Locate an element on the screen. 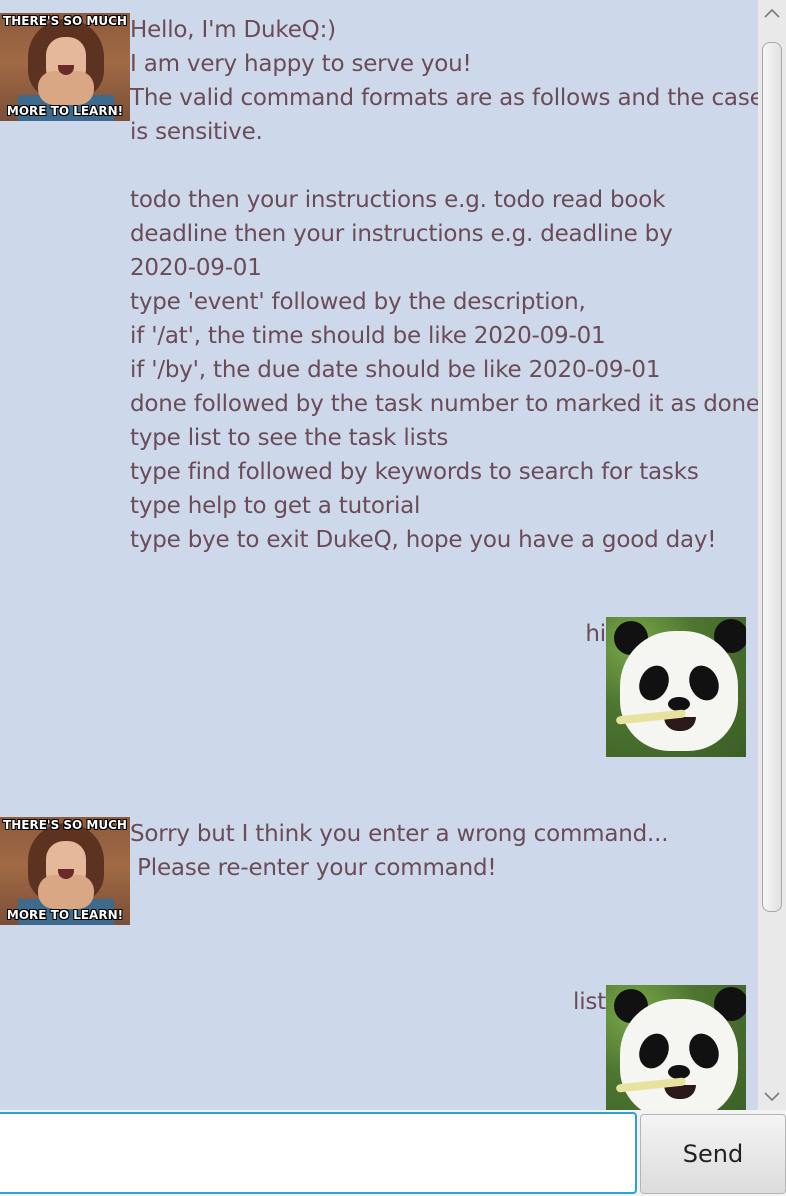 This screenshot has height=1196, width=786. user-message-text: hi is located at coordinates (595, 634).